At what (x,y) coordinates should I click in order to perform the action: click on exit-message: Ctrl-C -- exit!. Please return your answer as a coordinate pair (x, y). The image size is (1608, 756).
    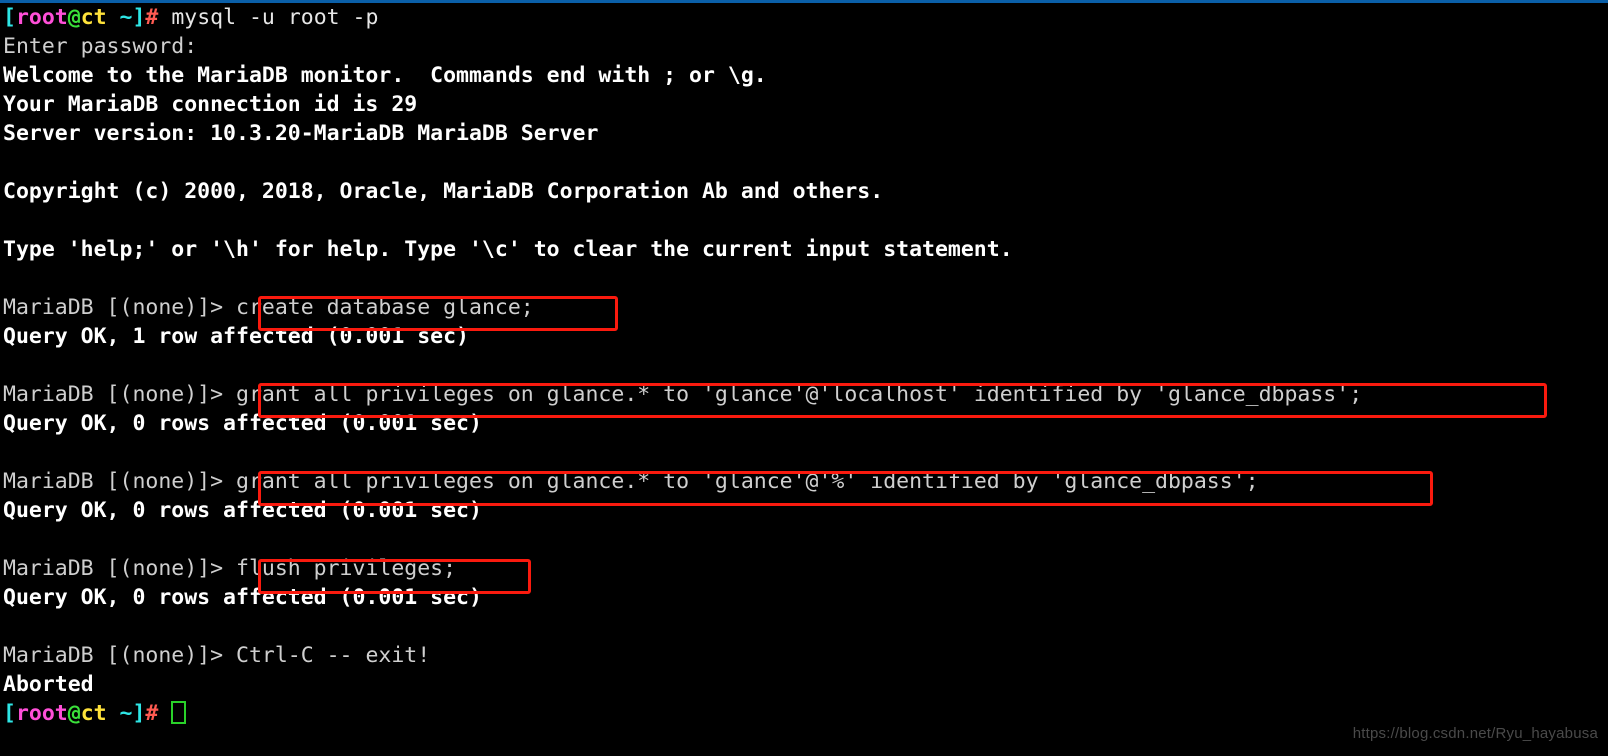
    Looking at the image, I should click on (333, 655).